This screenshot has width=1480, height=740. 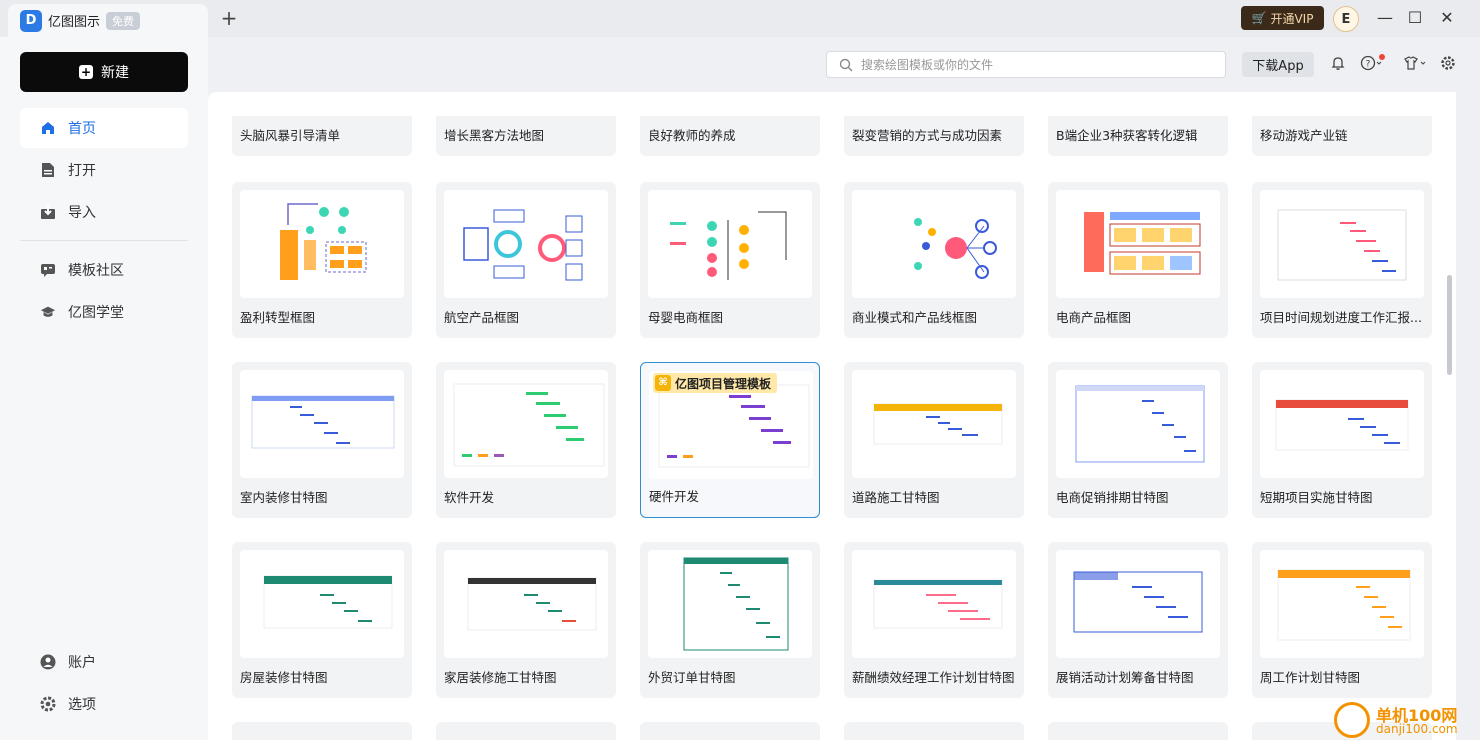 What do you see at coordinates (692, 135) in the screenshot?
I see `template-title: 良好教师的养成` at bounding box center [692, 135].